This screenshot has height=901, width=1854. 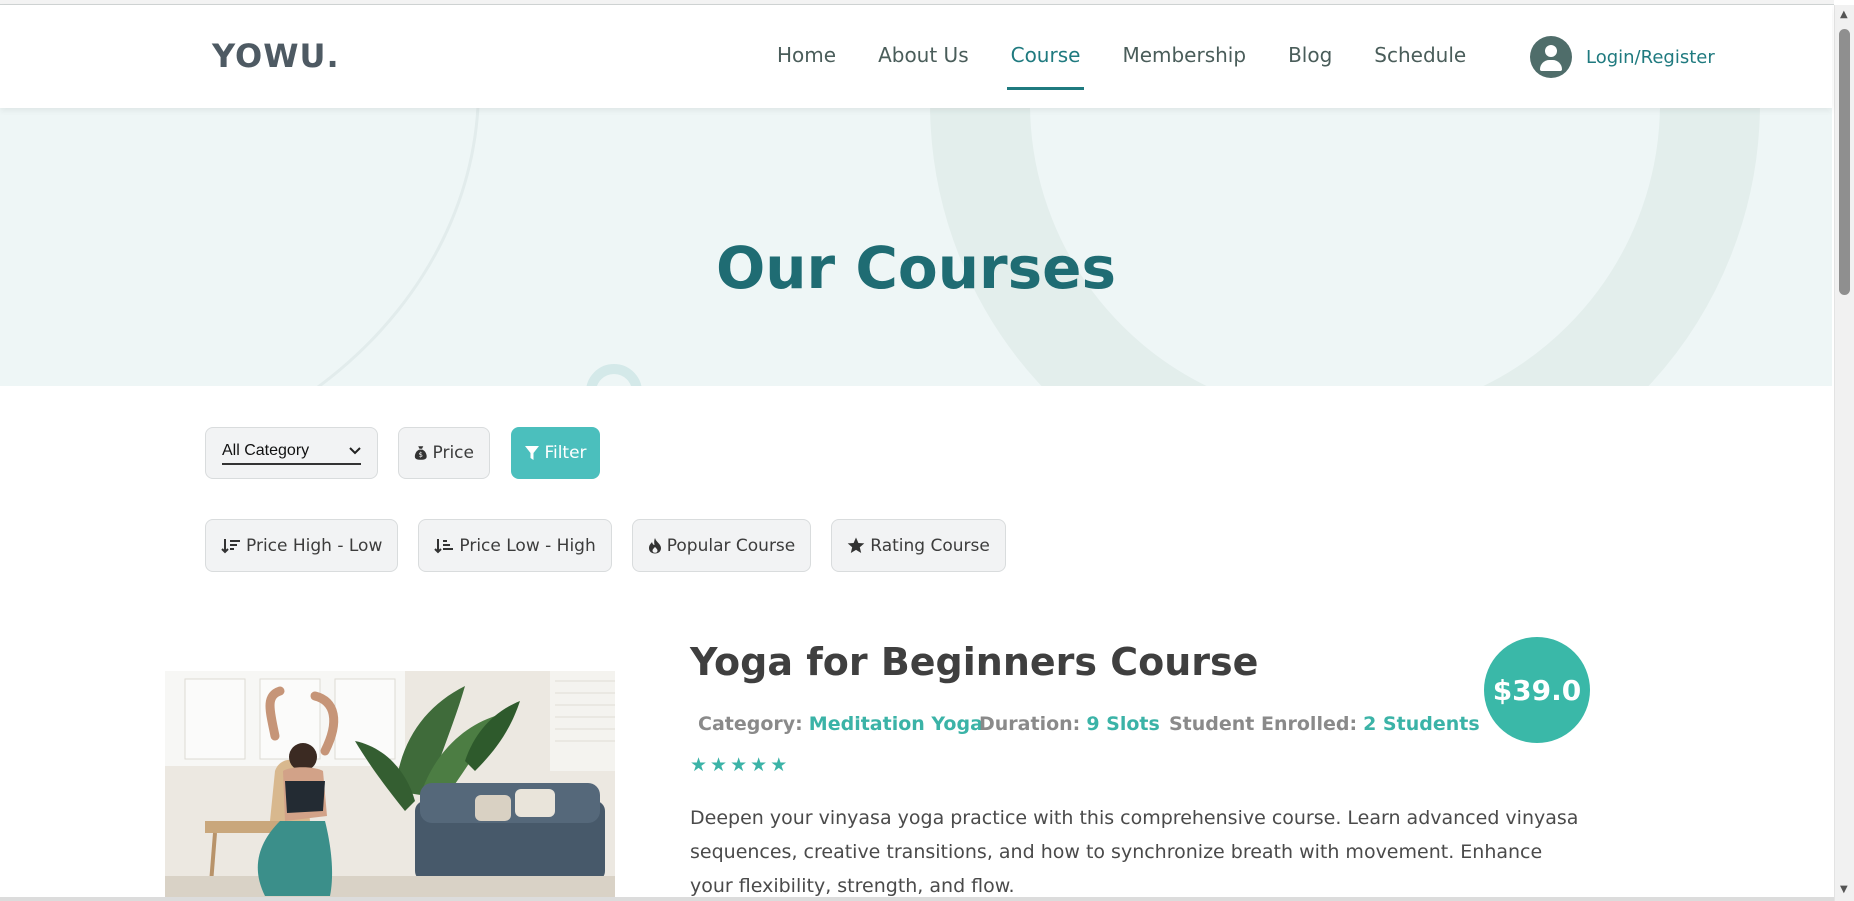 I want to click on vertical-scrollbar: ▲ ▼, so click(x=1844, y=453).